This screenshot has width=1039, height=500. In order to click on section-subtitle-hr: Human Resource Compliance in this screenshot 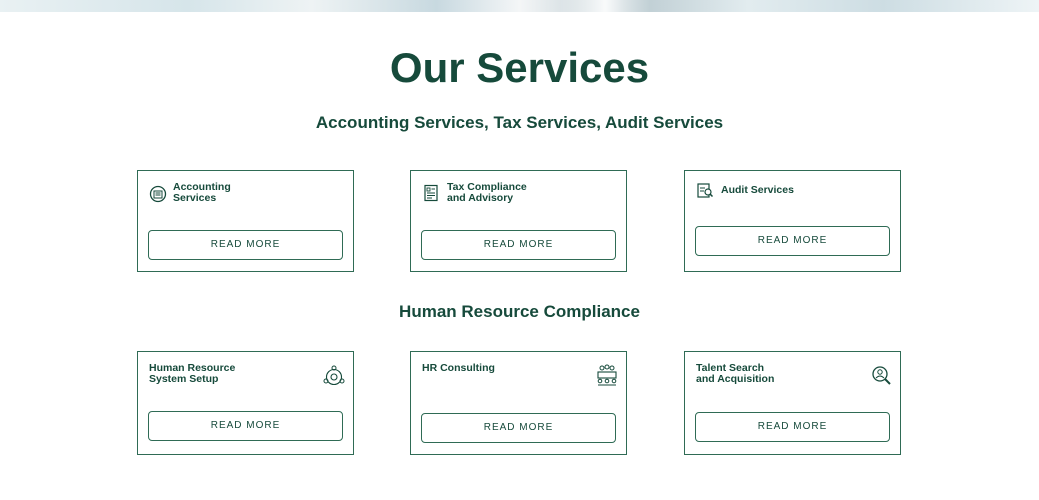, I will do `click(519, 311)`.